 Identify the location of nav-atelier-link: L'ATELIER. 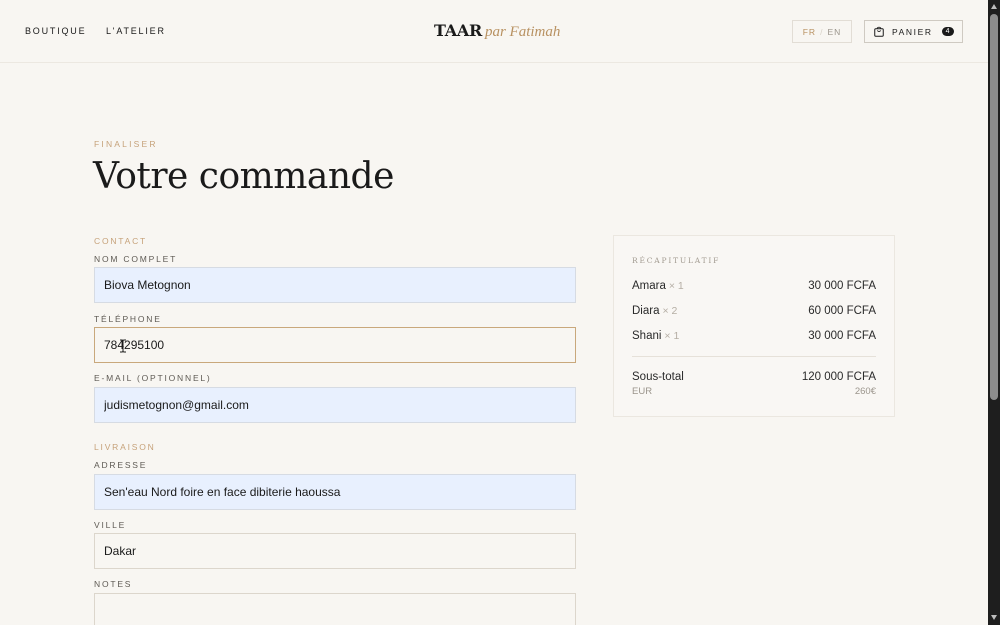
(136, 31).